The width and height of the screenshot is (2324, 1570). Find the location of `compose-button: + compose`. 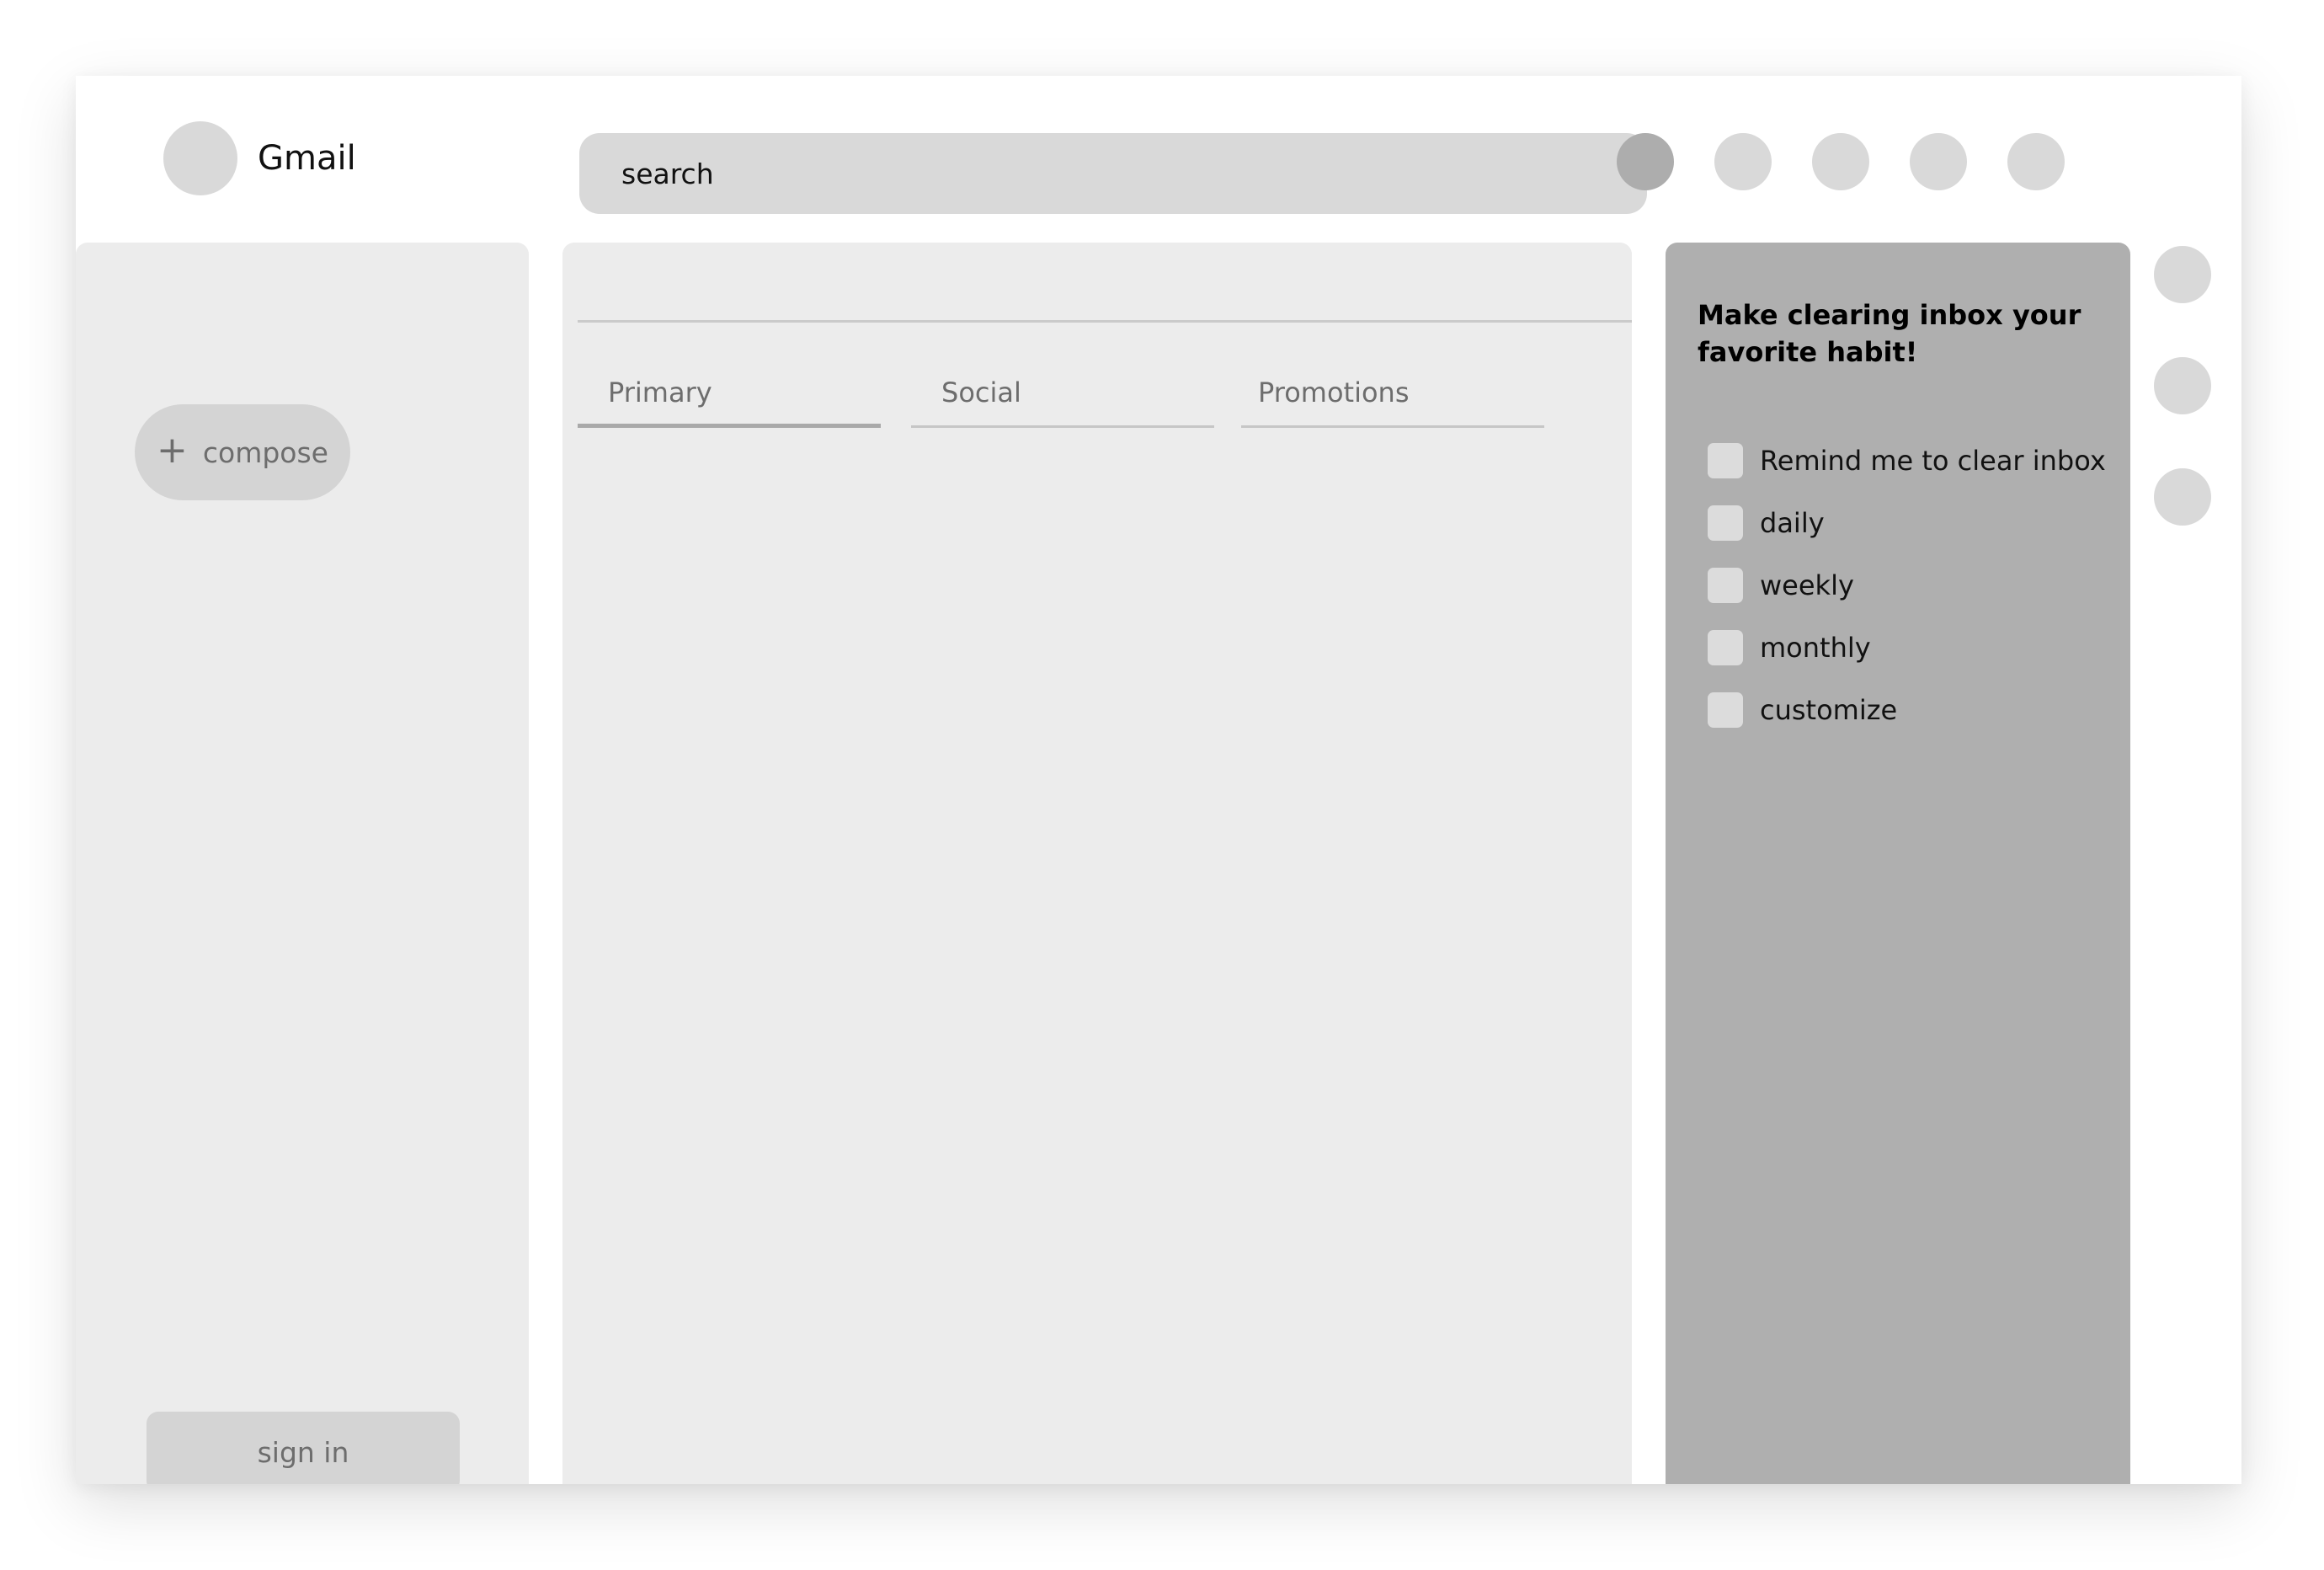

compose-button: + compose is located at coordinates (242, 452).